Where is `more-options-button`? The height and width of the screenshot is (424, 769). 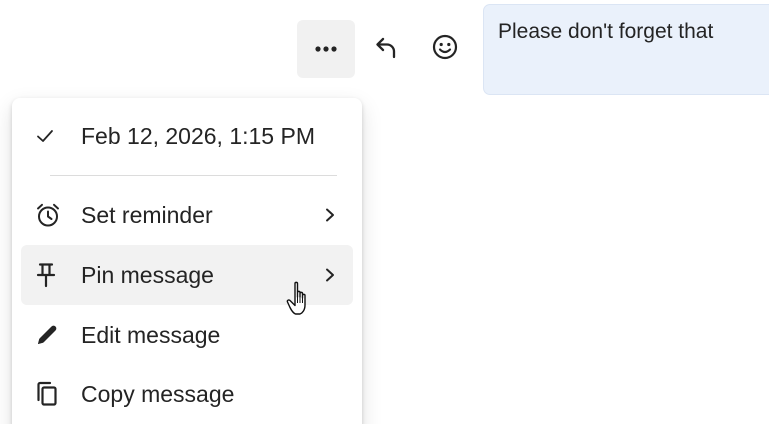
more-options-button is located at coordinates (326, 49).